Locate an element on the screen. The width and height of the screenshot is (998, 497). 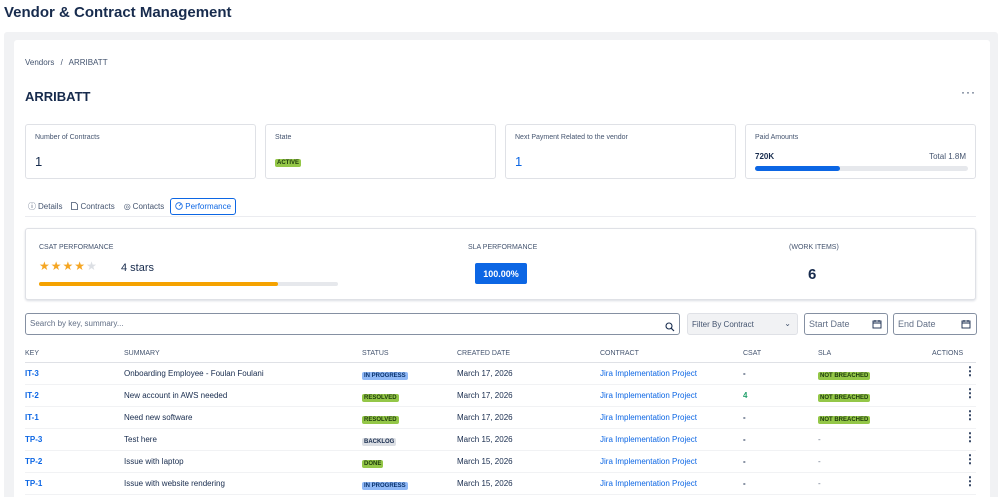
tabs-divider is located at coordinates (500, 216).